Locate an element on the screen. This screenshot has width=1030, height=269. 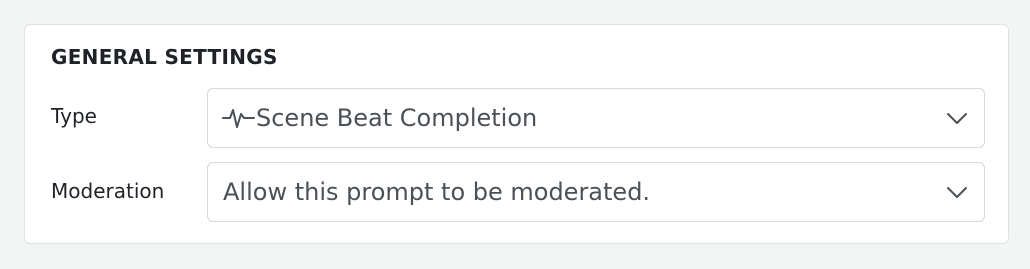
moderation-select-value: Allow this prompt to be moderated. is located at coordinates (437, 192).